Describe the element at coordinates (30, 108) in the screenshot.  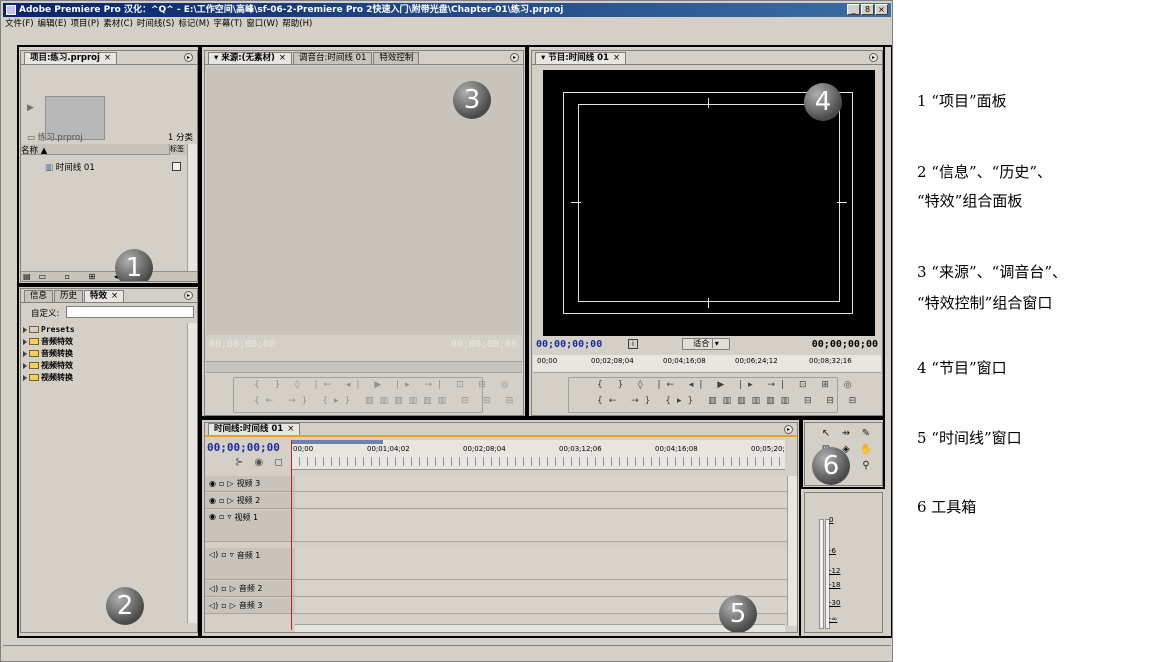
I see `play-icon: ▶` at that location.